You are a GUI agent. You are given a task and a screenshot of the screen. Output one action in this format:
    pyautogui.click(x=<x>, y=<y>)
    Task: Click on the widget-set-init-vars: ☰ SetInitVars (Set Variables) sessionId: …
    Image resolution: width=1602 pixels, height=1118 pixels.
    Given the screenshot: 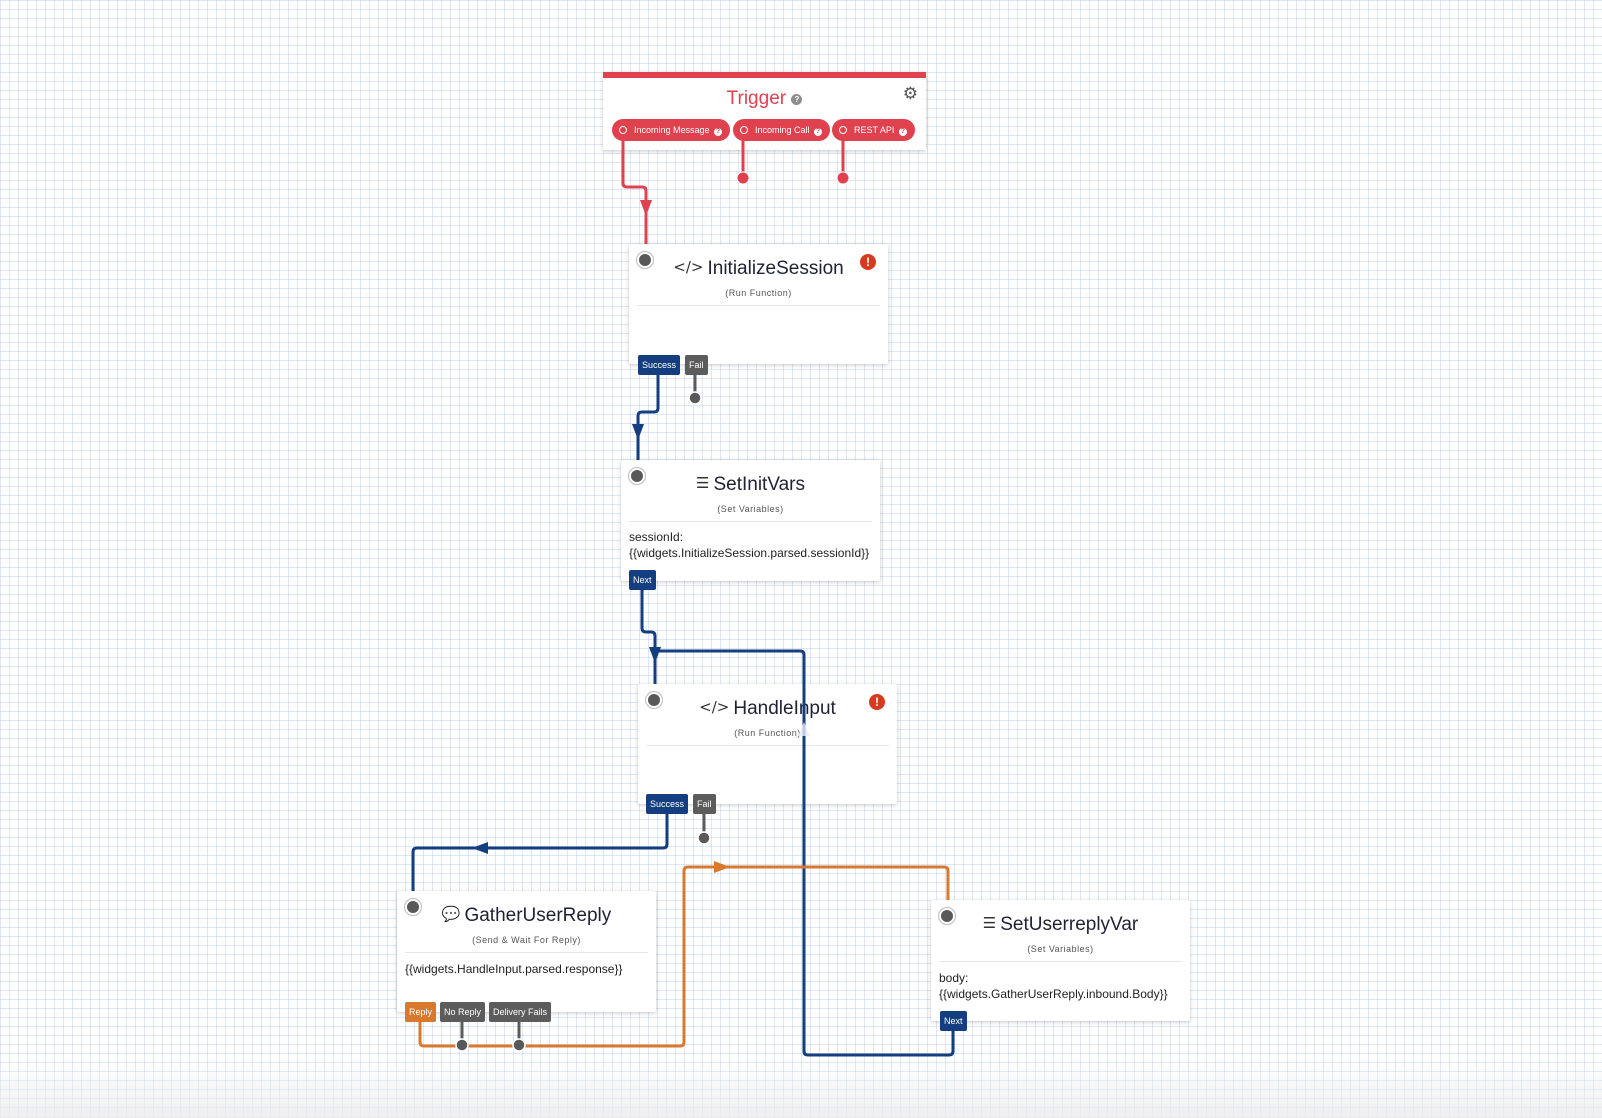 What is the action you would take?
    pyautogui.click(x=750, y=520)
    